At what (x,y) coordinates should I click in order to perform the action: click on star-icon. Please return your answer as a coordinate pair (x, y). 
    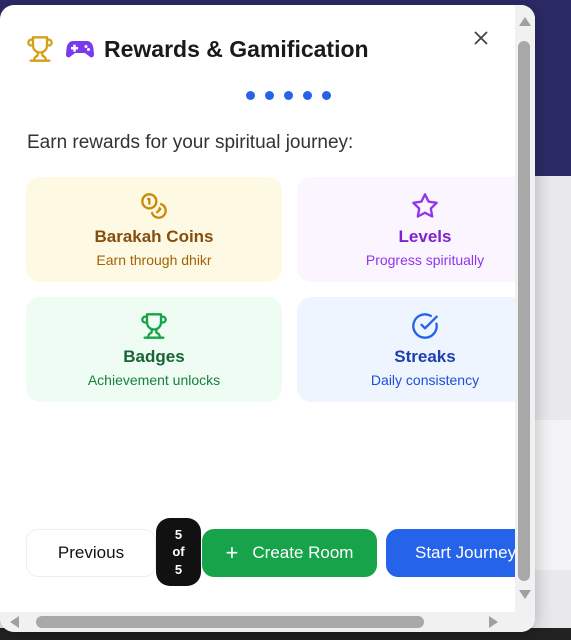
    Looking at the image, I should click on (425, 206).